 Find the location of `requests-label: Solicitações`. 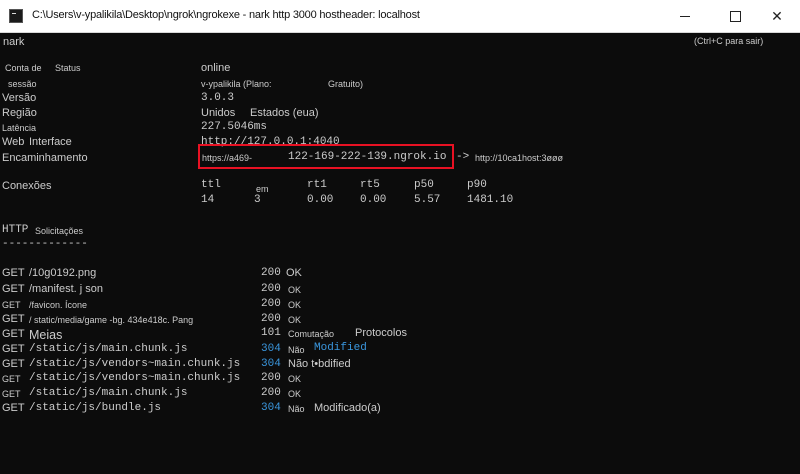

requests-label: Solicitações is located at coordinates (59, 231).